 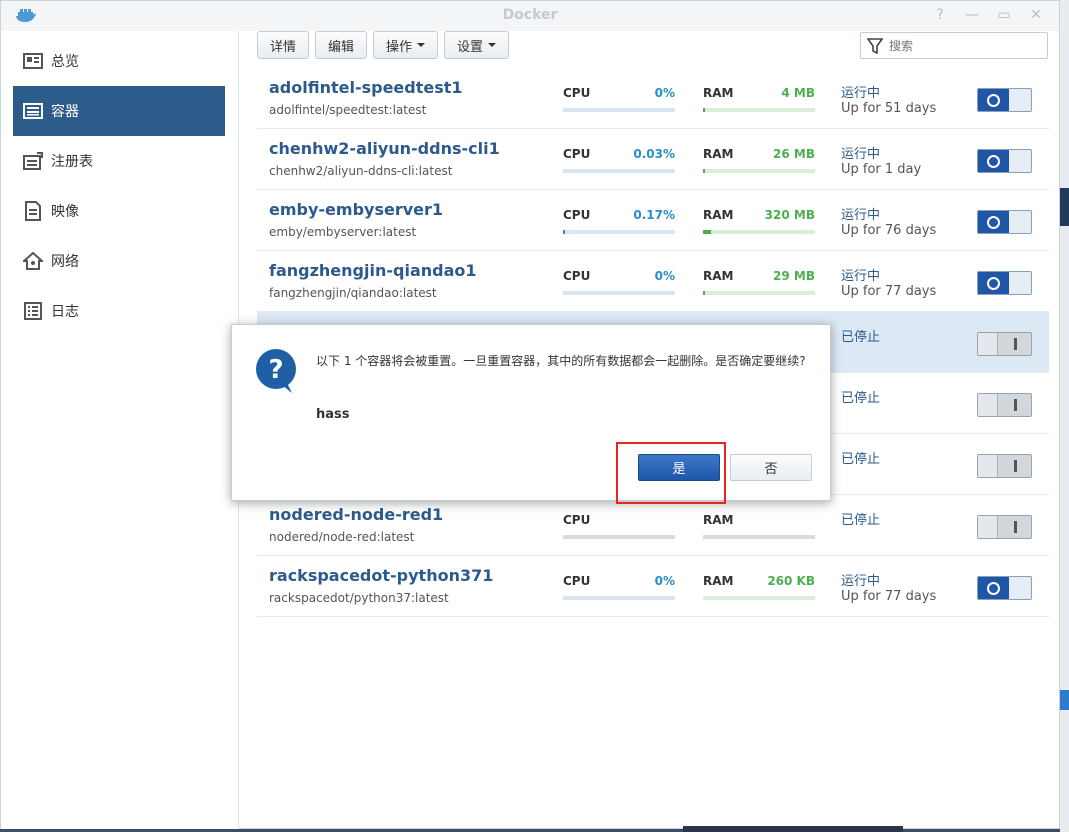 What do you see at coordinates (333, 414) in the screenshot?
I see `dialog-target-name: hass` at bounding box center [333, 414].